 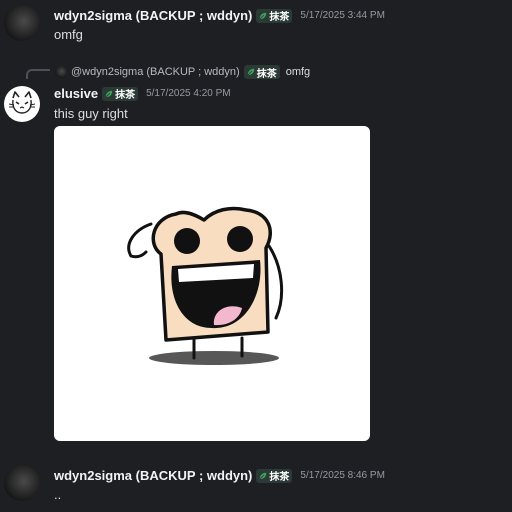 I want to click on message-text: omfg, so click(x=68, y=34).